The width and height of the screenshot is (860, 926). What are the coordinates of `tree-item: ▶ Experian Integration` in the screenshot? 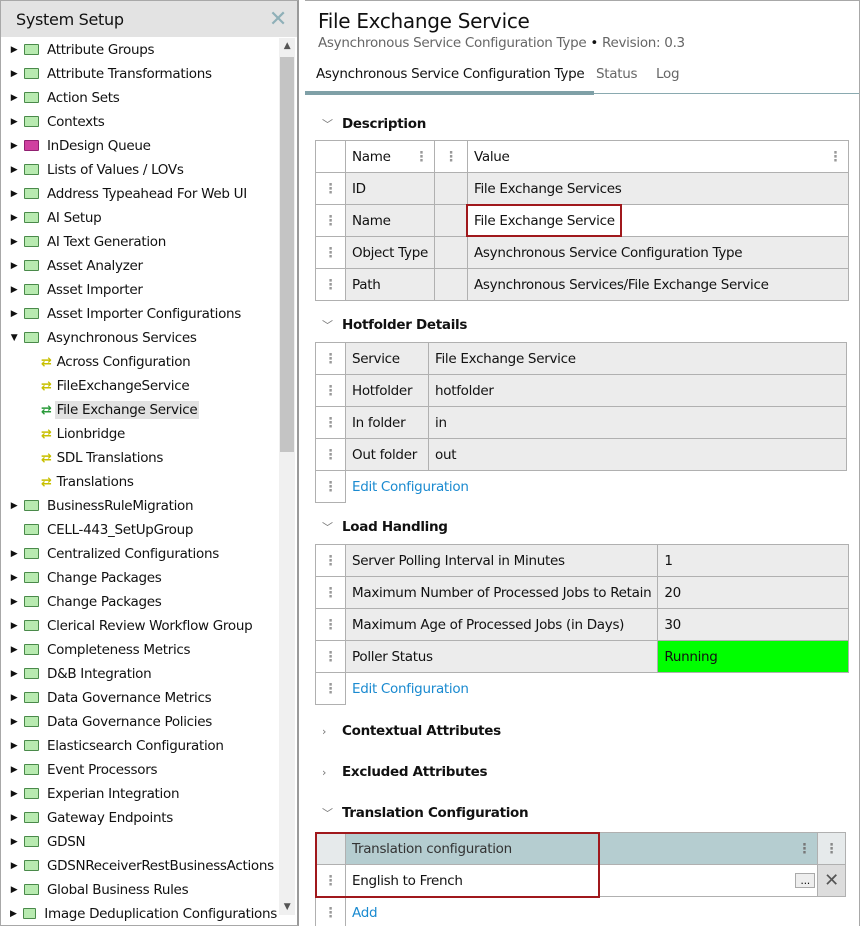 It's located at (140, 794).